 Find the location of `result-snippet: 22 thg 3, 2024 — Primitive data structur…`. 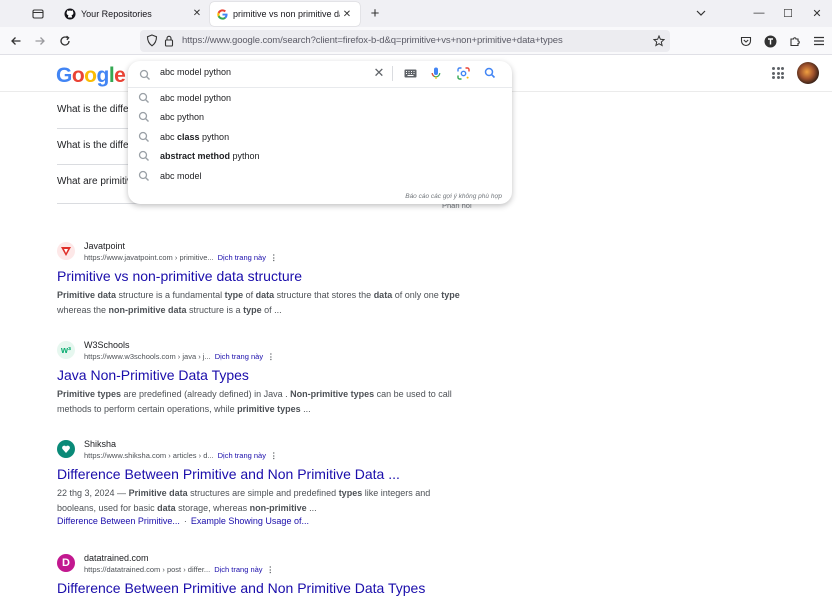

result-snippet: 22 thg 3, 2024 — Primitive data structur… is located at coordinates (262, 501).